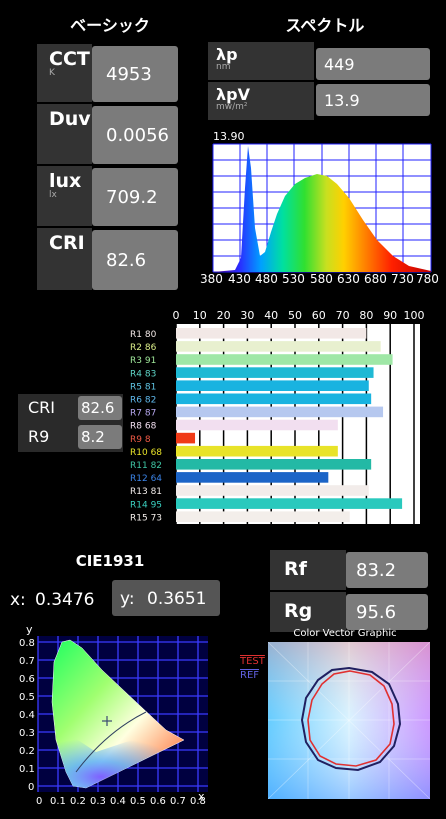 This screenshot has height=819, width=446. I want to click on cri-bar-r1, so click(271, 333).